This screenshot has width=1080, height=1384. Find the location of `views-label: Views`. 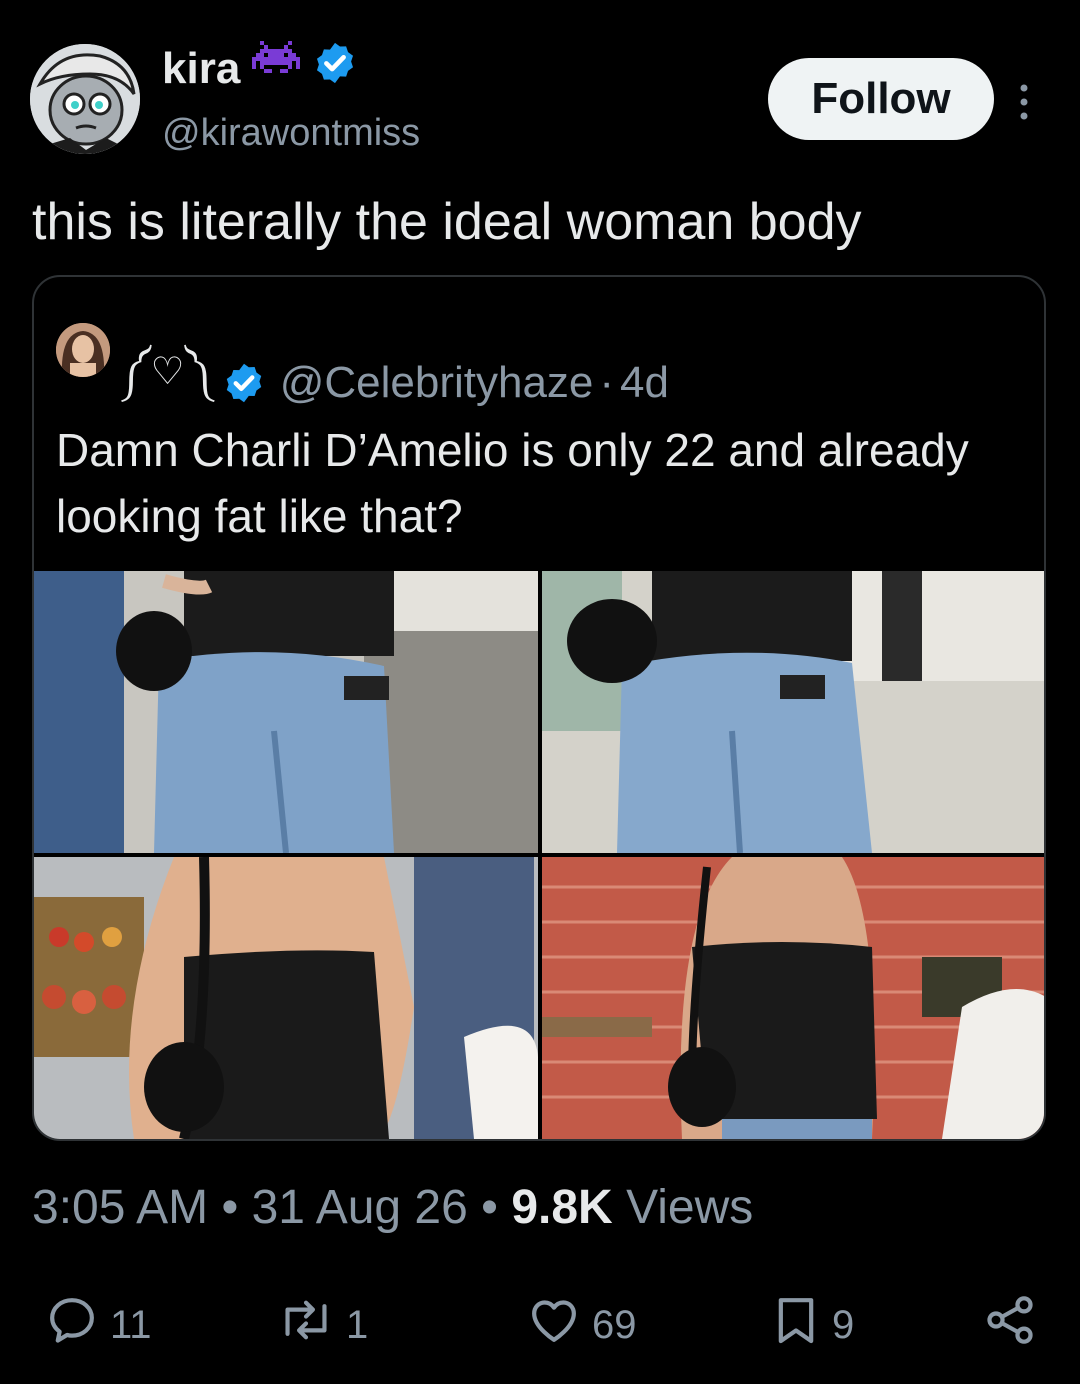

views-label: Views is located at coordinates (690, 1207).